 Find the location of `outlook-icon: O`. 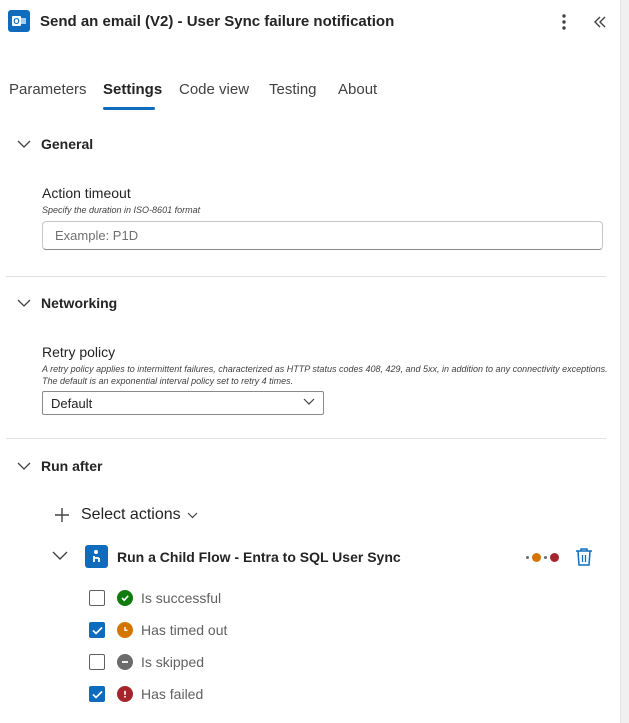

outlook-icon: O is located at coordinates (19, 21).